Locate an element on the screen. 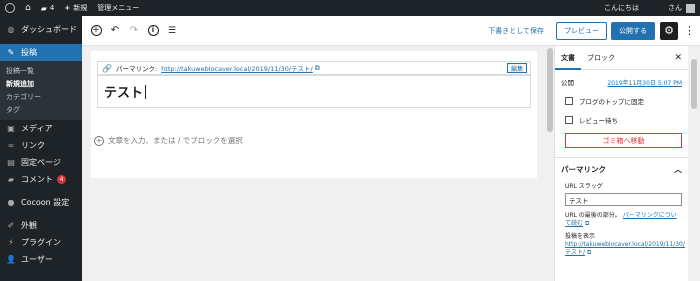 This screenshot has width=700, height=281. wordpress-logo-button is located at coordinates (10, 8).